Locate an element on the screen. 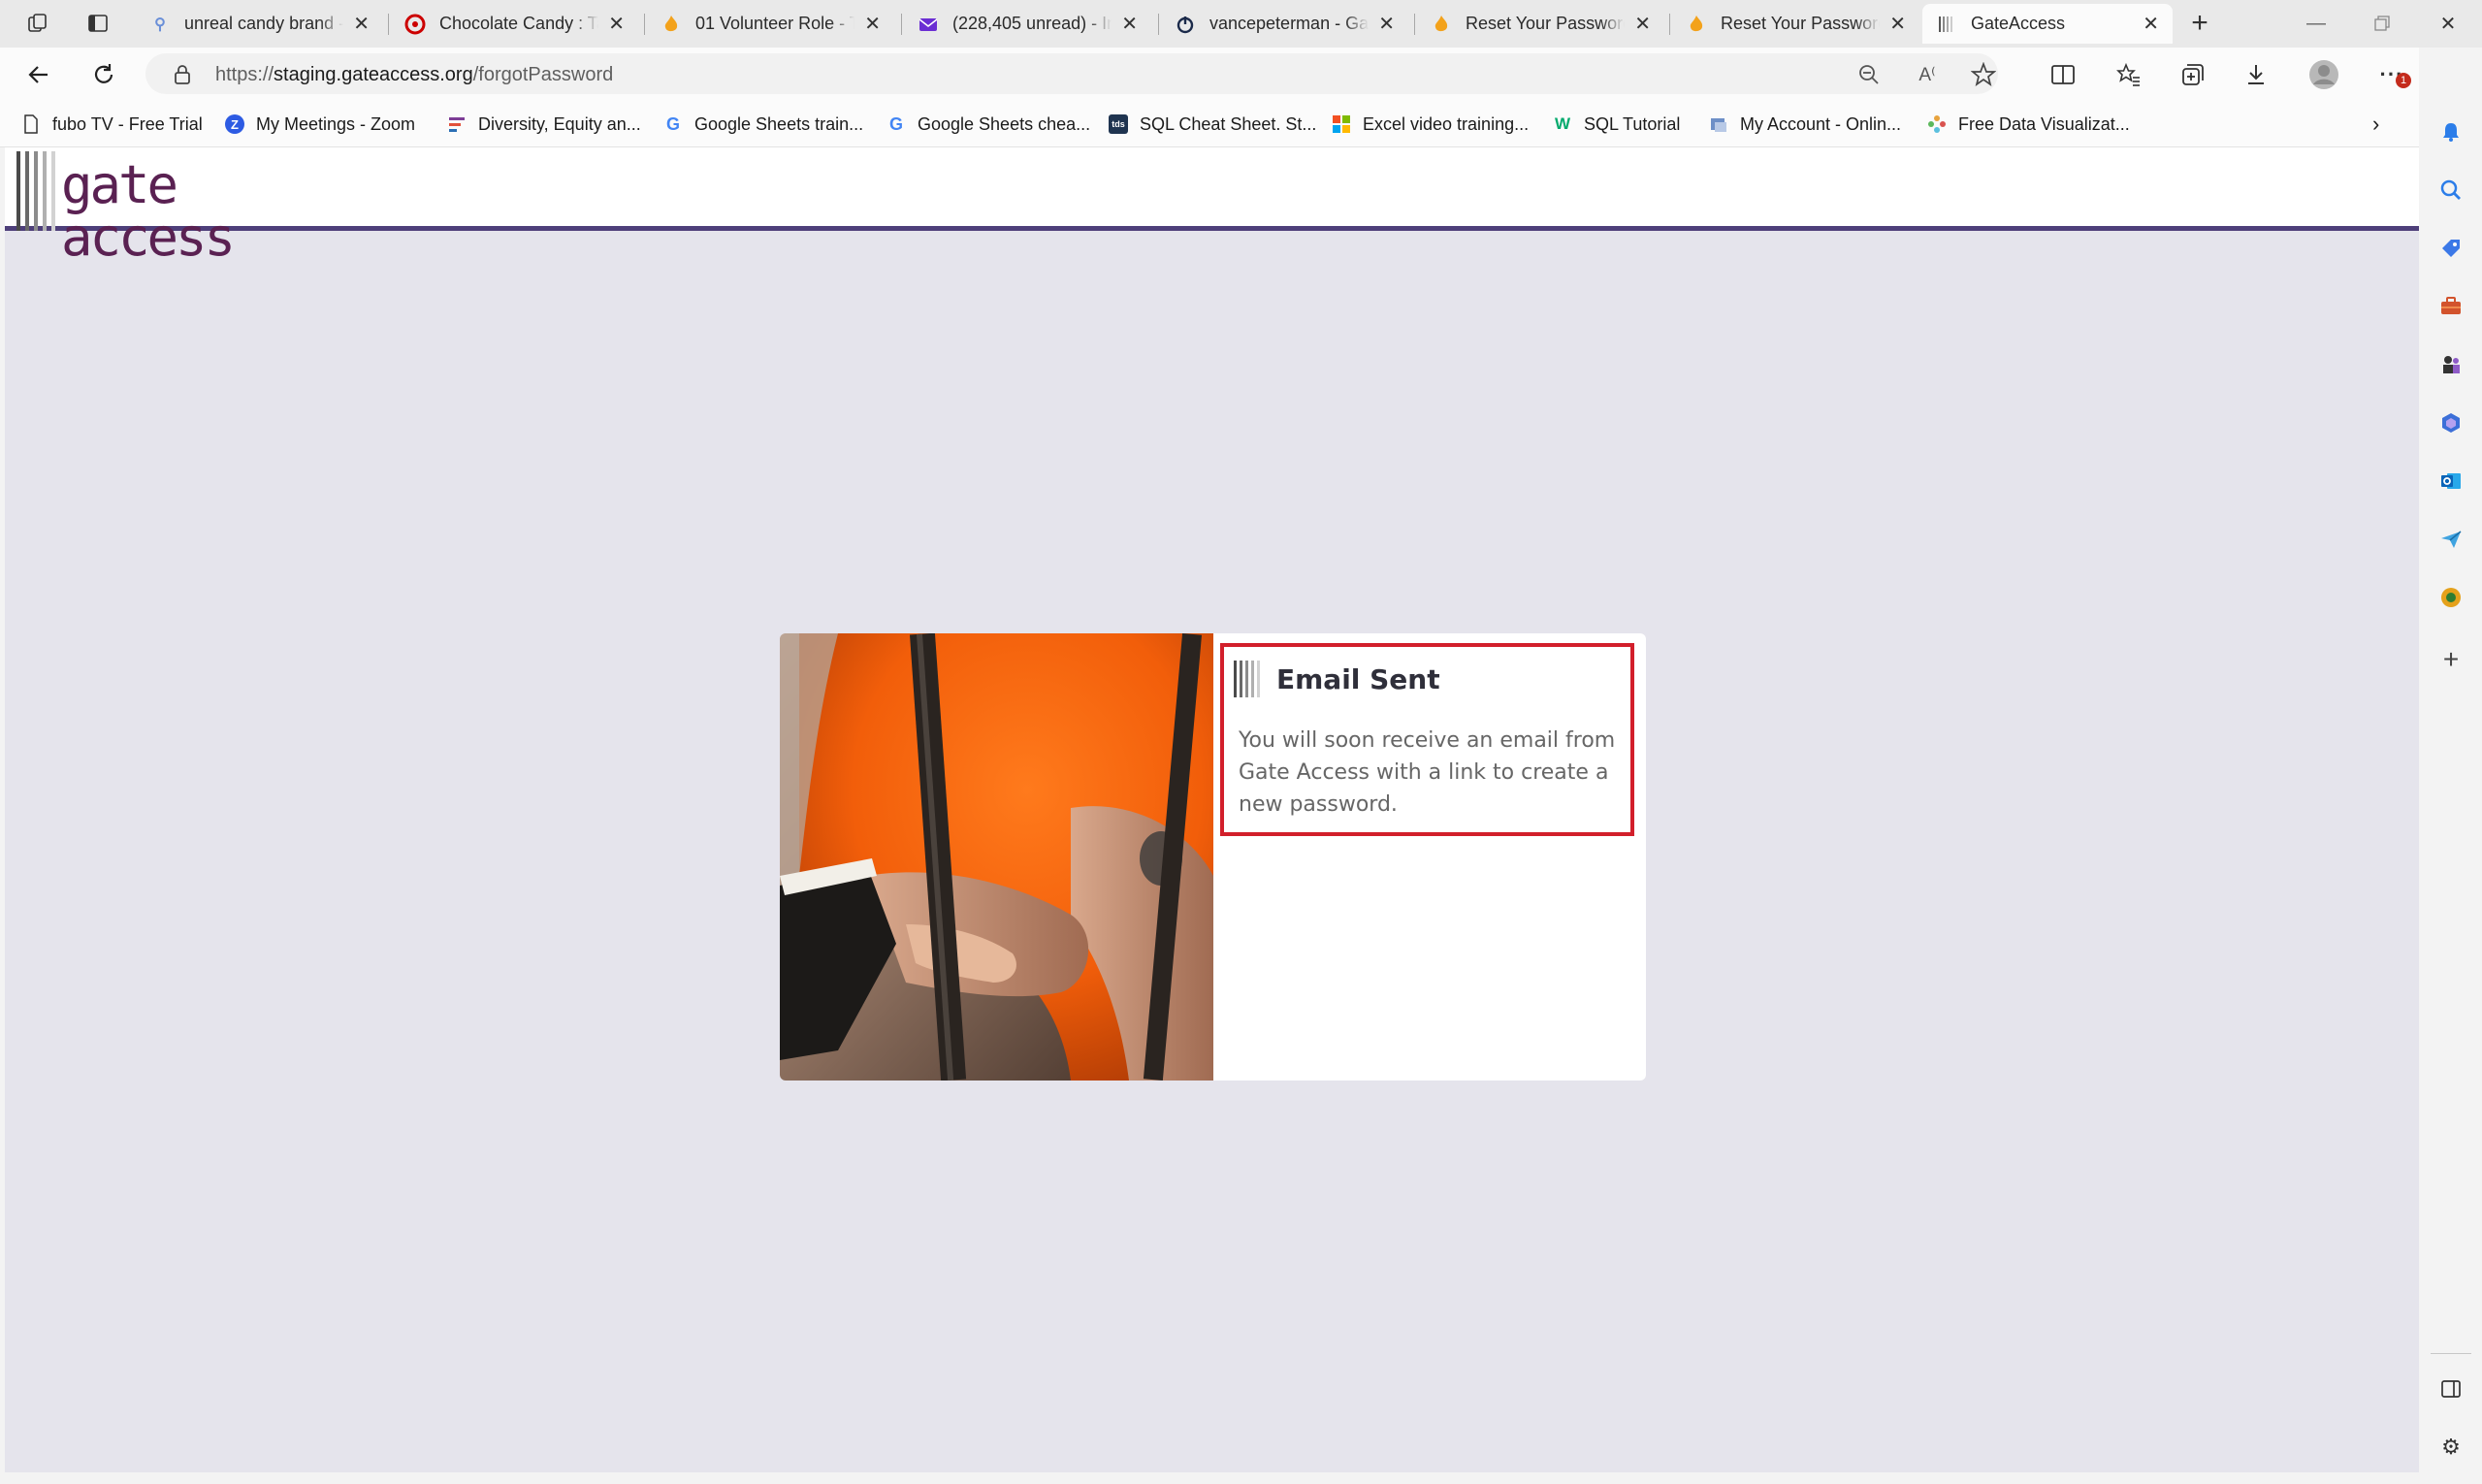 The width and height of the screenshot is (2482, 1484). google-icon: G is located at coordinates (672, 123).